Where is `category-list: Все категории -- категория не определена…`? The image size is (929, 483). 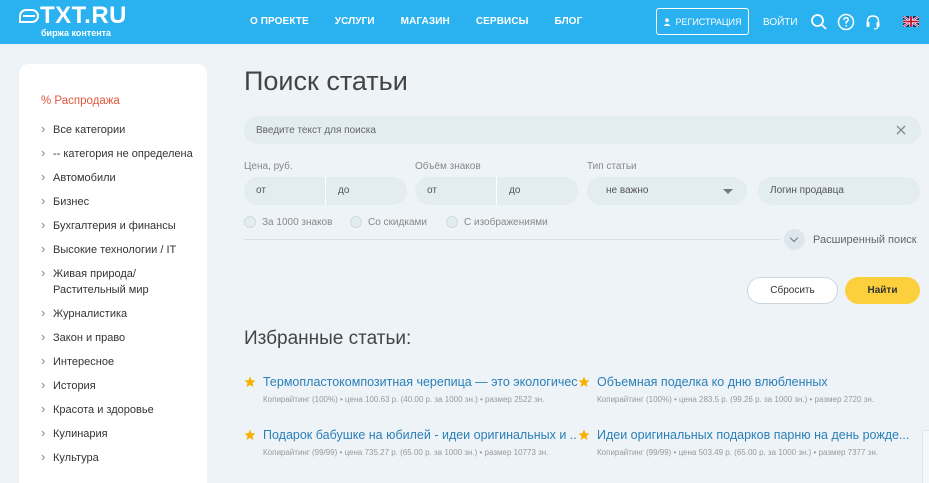
category-list: Все категории -- категория не определена… is located at coordinates (121, 297).